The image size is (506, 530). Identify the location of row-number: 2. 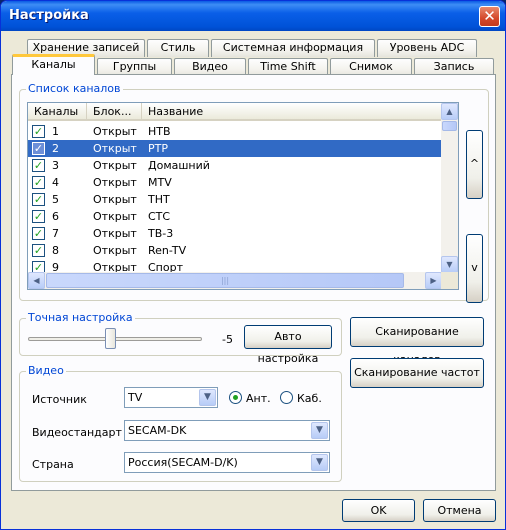
(55, 148).